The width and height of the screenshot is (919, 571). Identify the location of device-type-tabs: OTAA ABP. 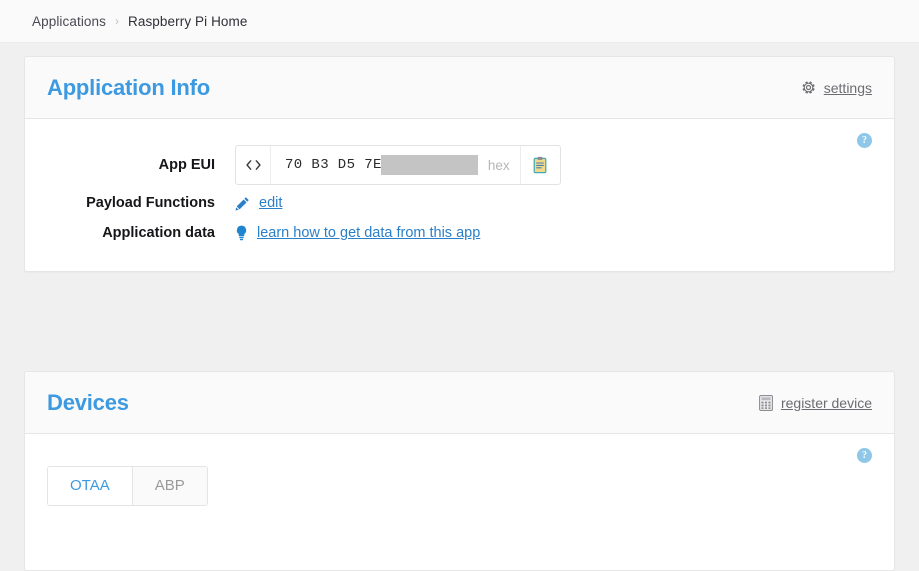
(127, 486).